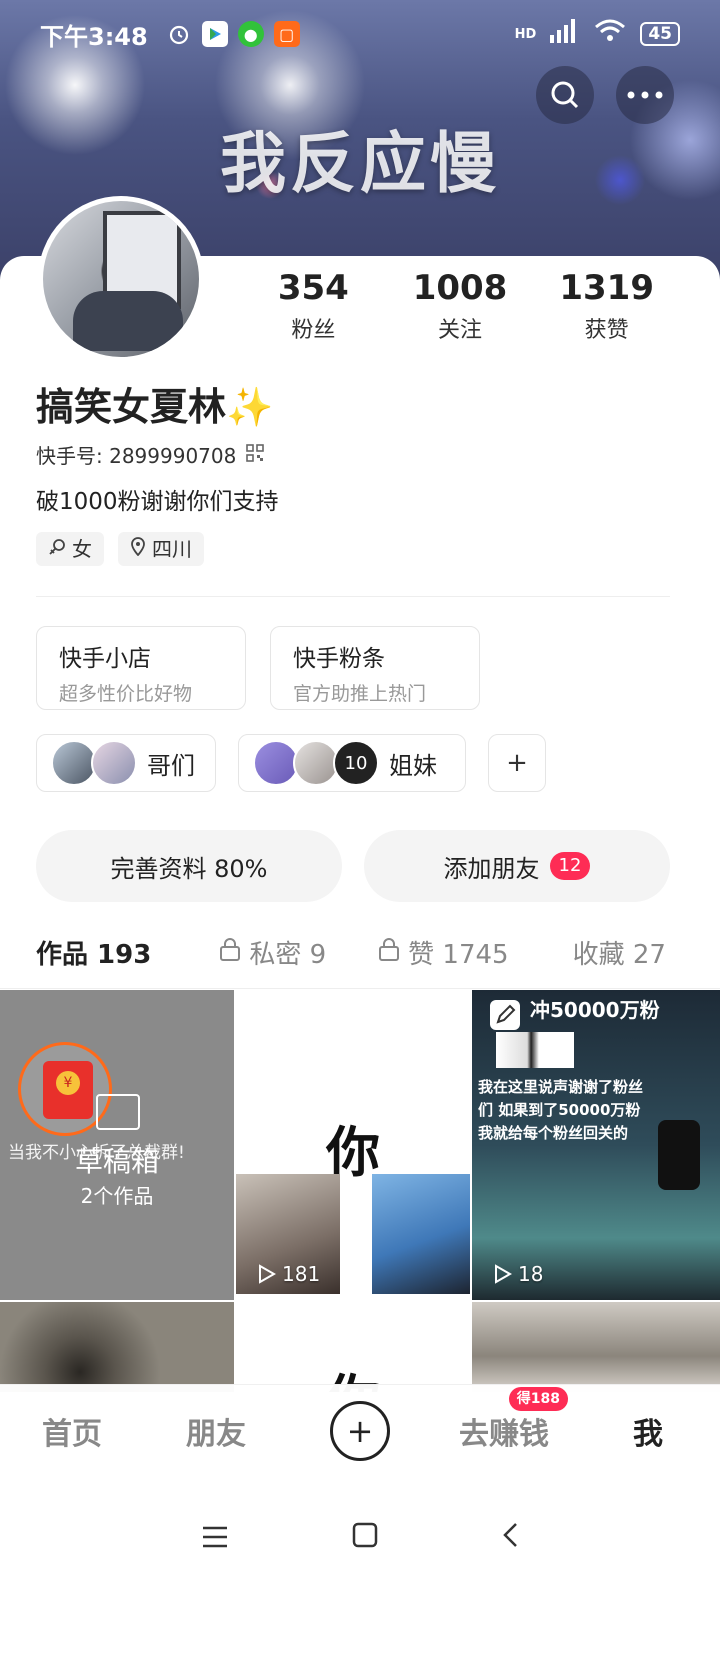 The width and height of the screenshot is (720, 1656). I want to click on tab-private: 私密 9, so click(272, 952).